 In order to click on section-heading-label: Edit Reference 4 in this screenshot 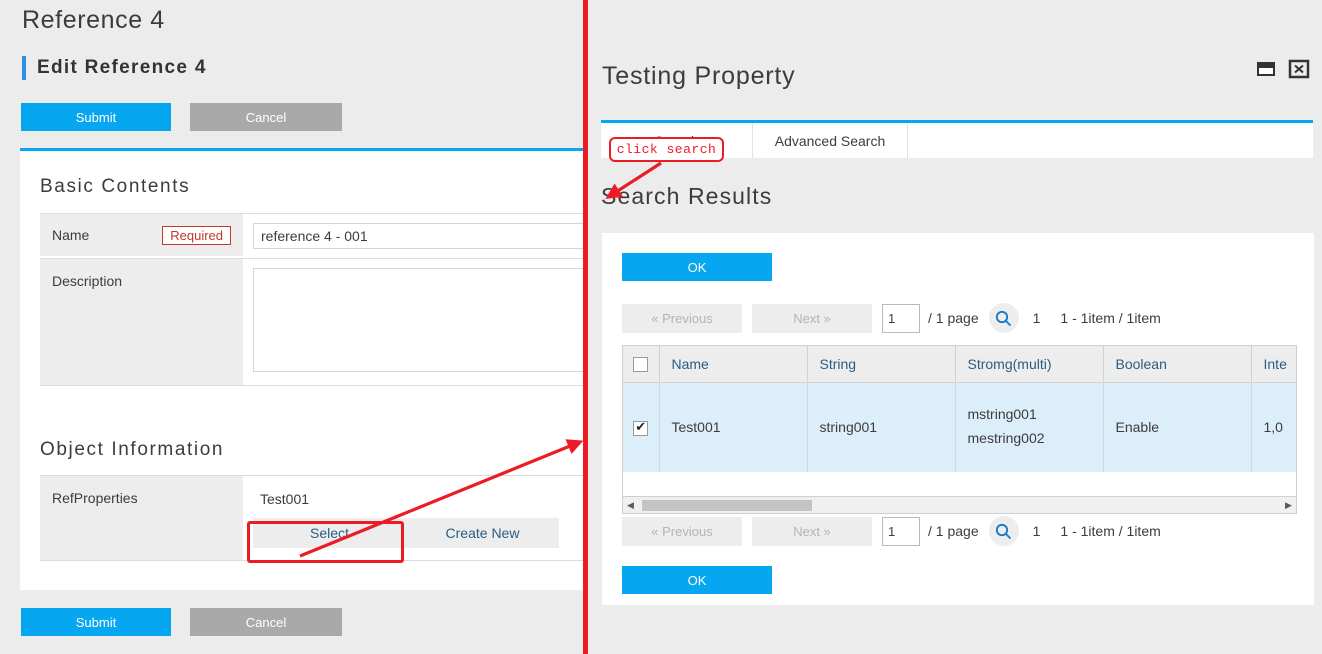, I will do `click(122, 67)`.